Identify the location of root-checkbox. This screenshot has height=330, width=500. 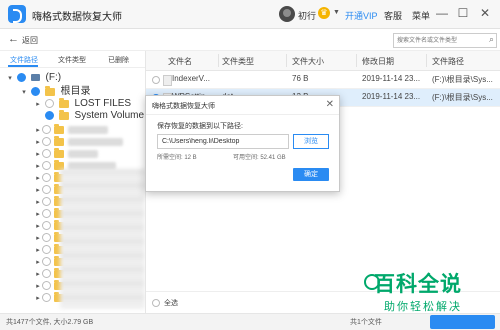
(35, 92).